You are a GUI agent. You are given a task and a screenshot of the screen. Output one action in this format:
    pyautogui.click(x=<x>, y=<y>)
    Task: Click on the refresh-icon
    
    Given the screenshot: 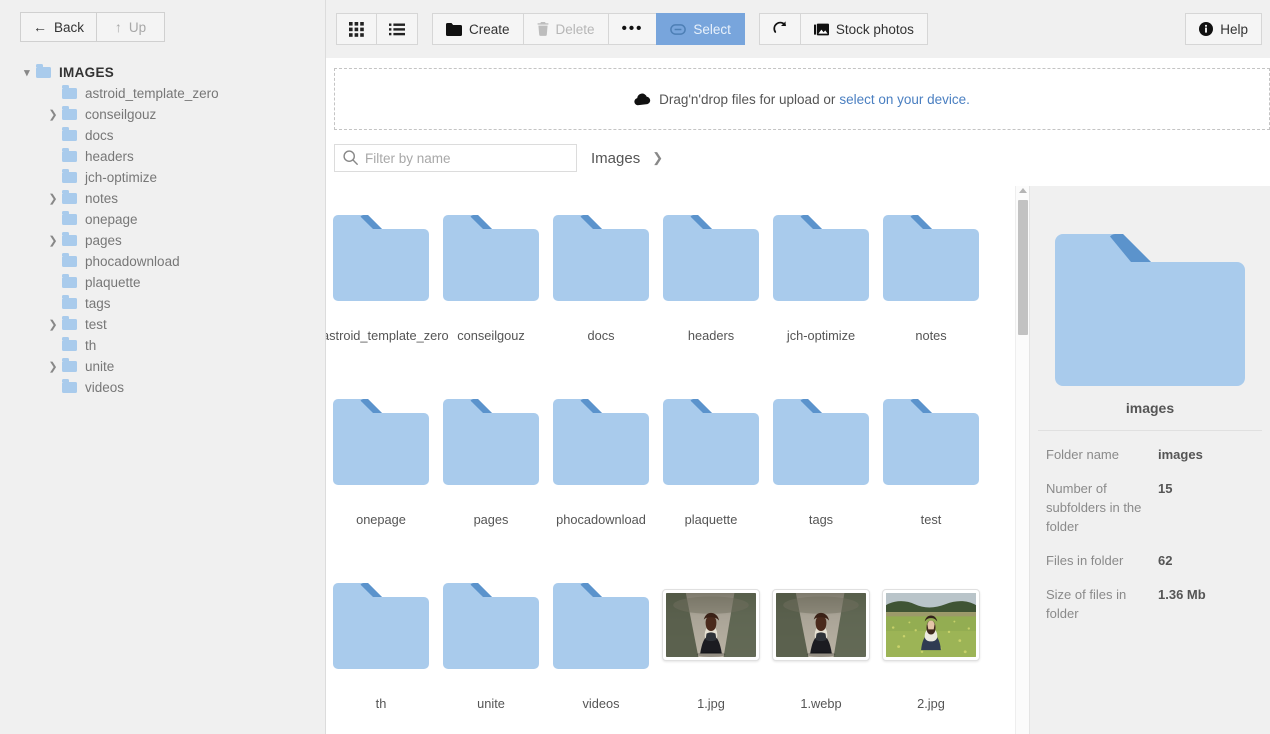 What is the action you would take?
    pyautogui.click(x=779, y=27)
    